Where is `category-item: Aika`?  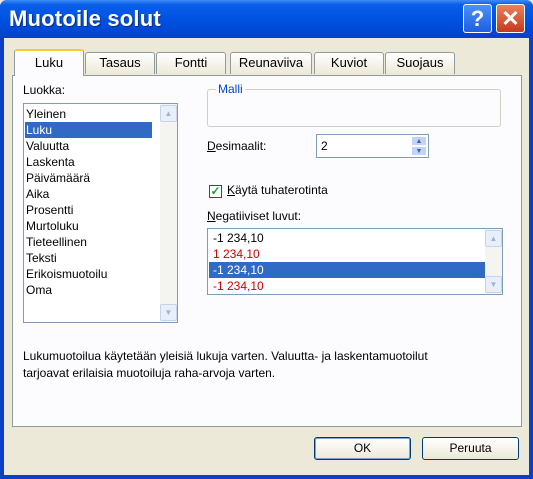 category-item: Aika is located at coordinates (88, 194).